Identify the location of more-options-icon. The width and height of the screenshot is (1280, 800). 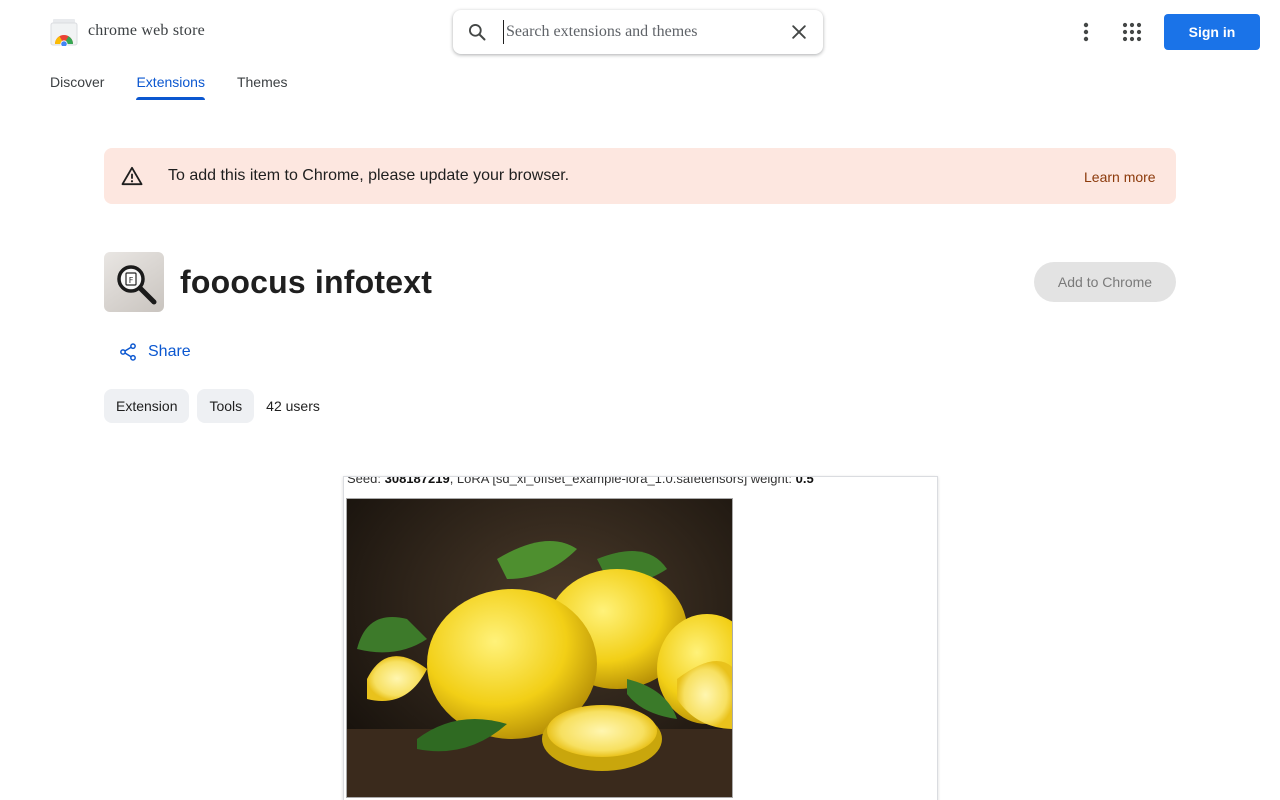
(1086, 32).